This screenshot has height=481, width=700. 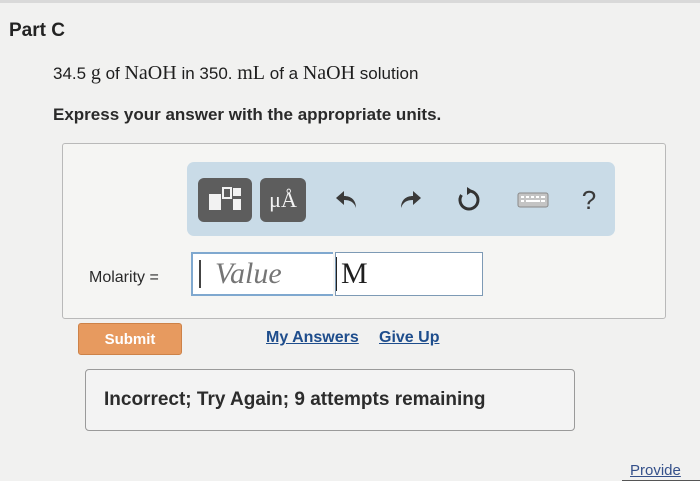 I want to click on keyboard-icon, so click(x=533, y=200).